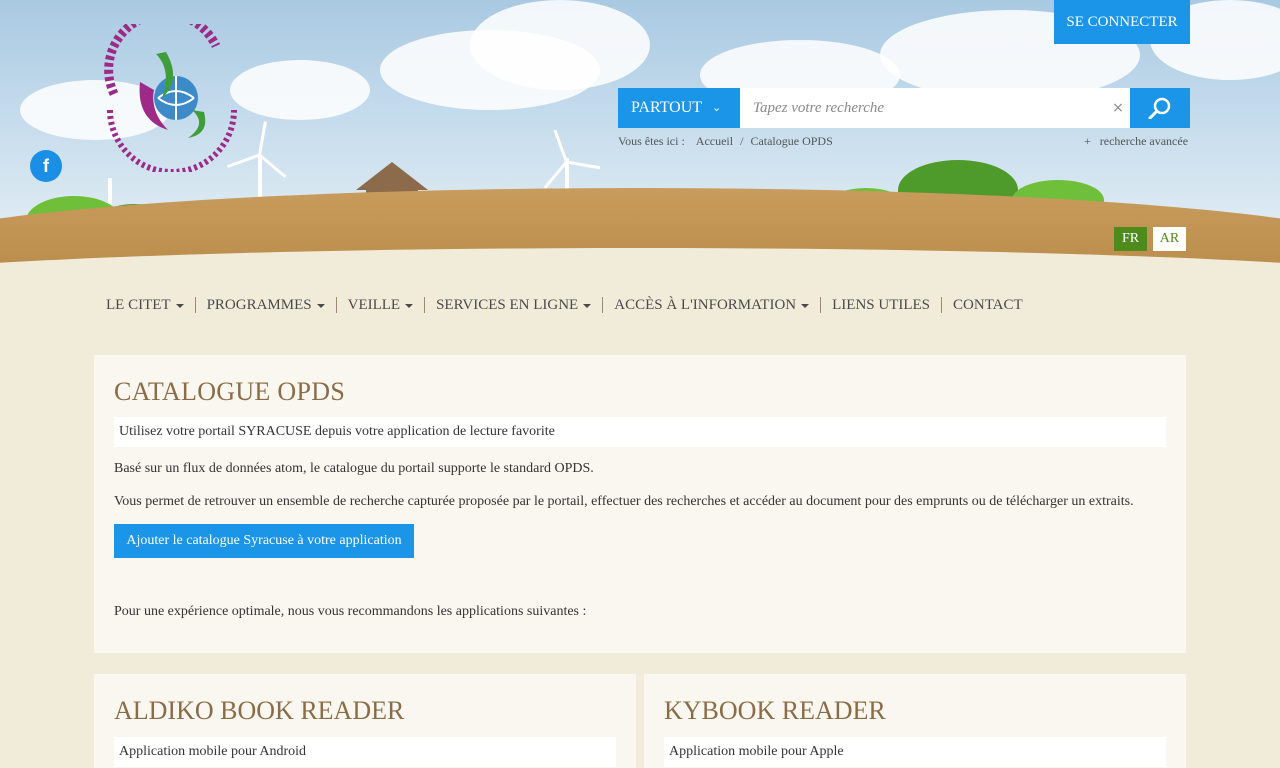 The width and height of the screenshot is (1280, 768). What do you see at coordinates (1118, 108) in the screenshot?
I see `clear-icon: ×` at bounding box center [1118, 108].